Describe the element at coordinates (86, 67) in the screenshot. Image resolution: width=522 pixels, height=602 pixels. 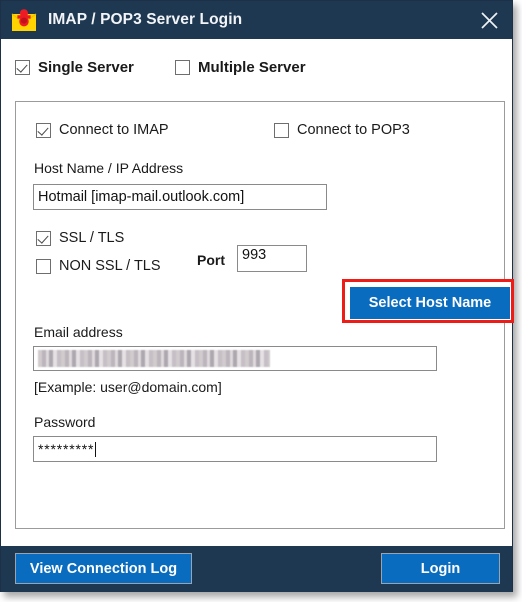
I see `checkbox-single-server-label: Single Server` at that location.